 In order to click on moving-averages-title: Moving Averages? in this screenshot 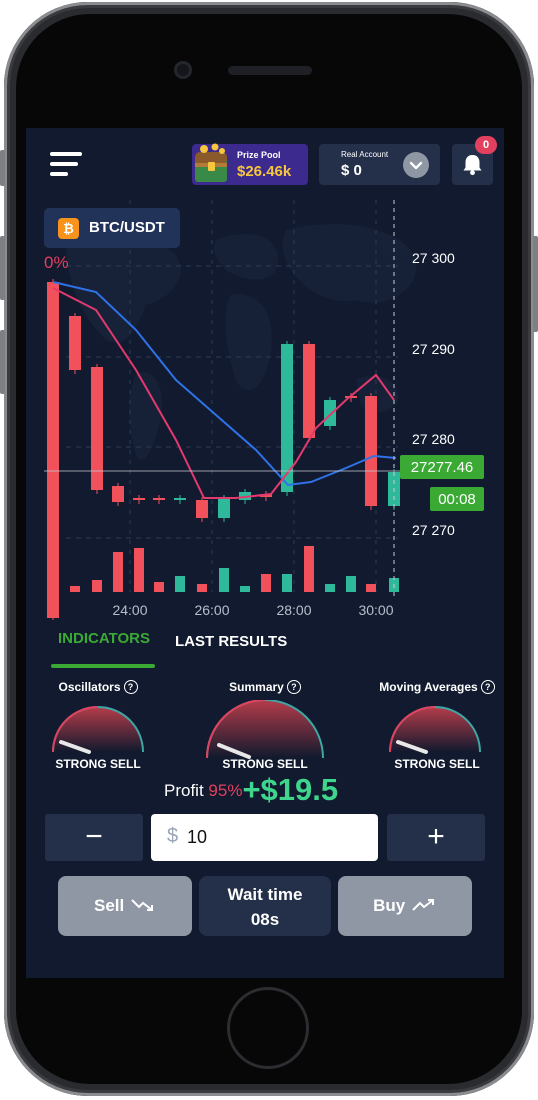, I will do `click(437, 687)`.